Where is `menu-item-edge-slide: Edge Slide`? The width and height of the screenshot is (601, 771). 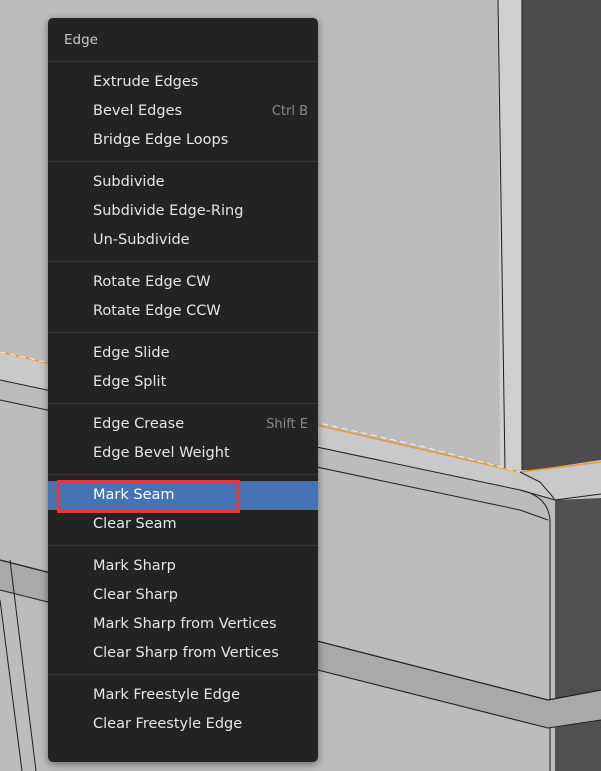 menu-item-edge-slide: Edge Slide is located at coordinates (183, 353).